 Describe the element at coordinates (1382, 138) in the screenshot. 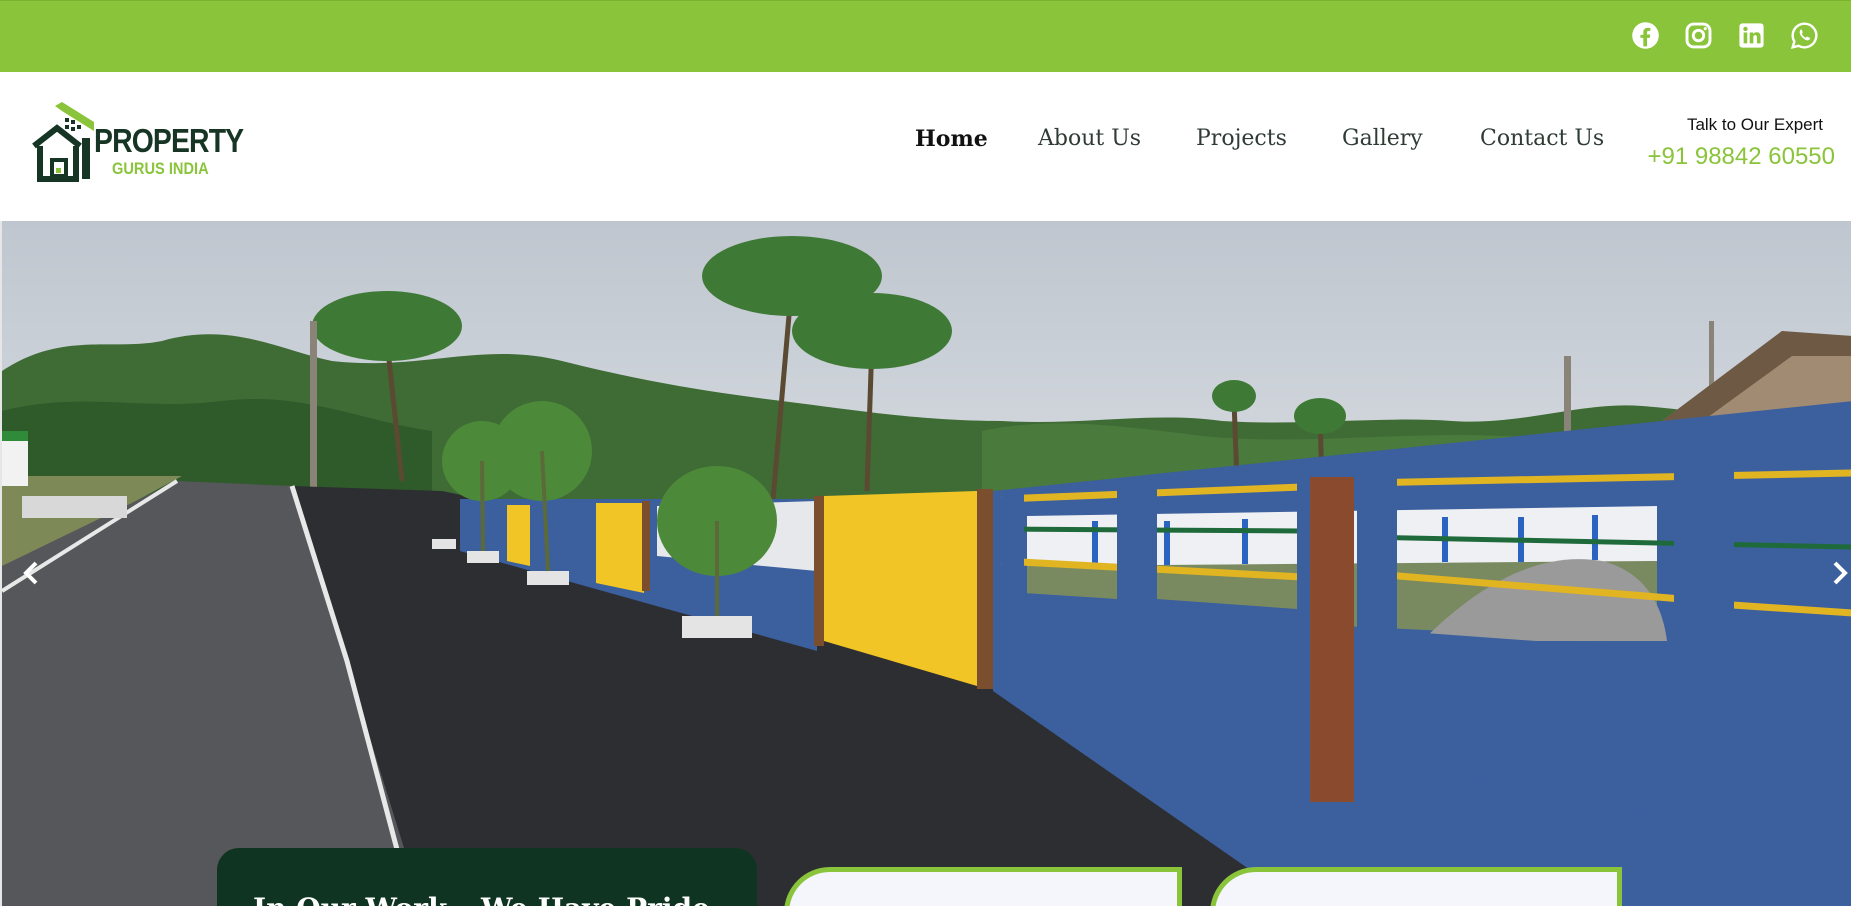

I see `nav-gallery: Gallery` at that location.